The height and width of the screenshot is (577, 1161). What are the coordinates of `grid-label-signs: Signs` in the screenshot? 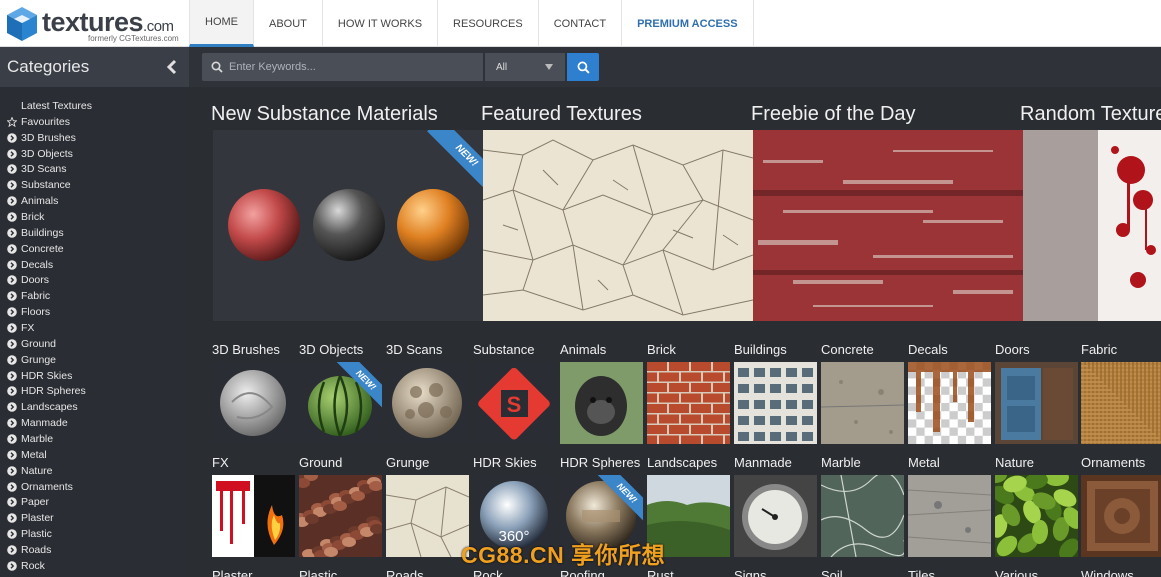 It's located at (750, 572).